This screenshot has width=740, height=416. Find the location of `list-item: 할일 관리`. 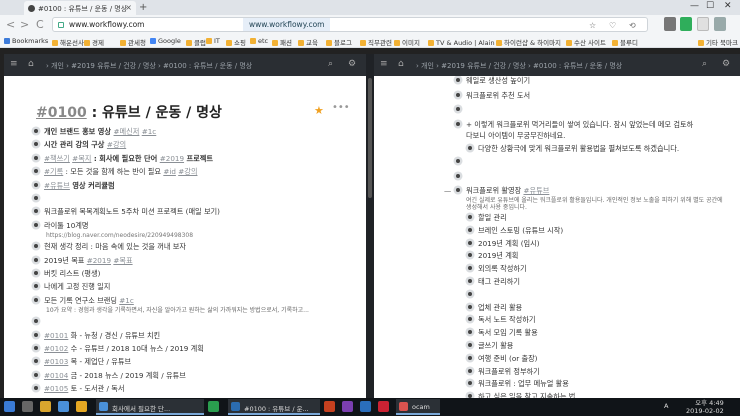

list-item: 할일 관리 is located at coordinates (487, 218).